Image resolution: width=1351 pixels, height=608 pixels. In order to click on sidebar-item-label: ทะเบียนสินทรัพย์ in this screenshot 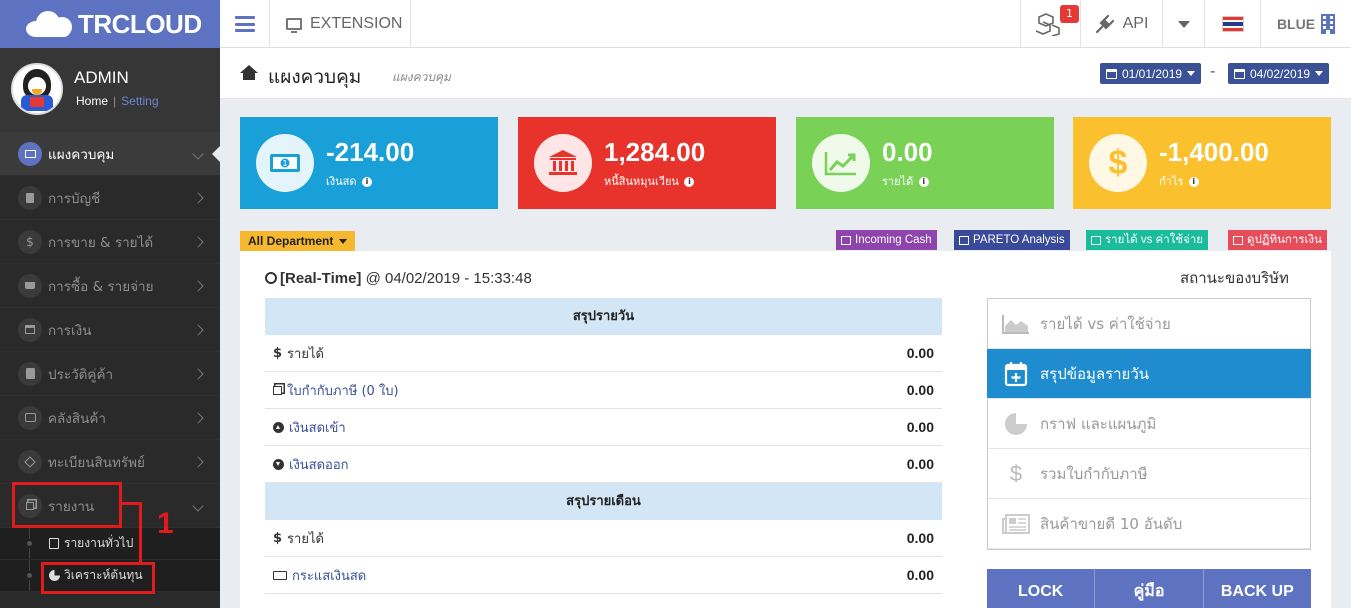, I will do `click(96, 462)`.